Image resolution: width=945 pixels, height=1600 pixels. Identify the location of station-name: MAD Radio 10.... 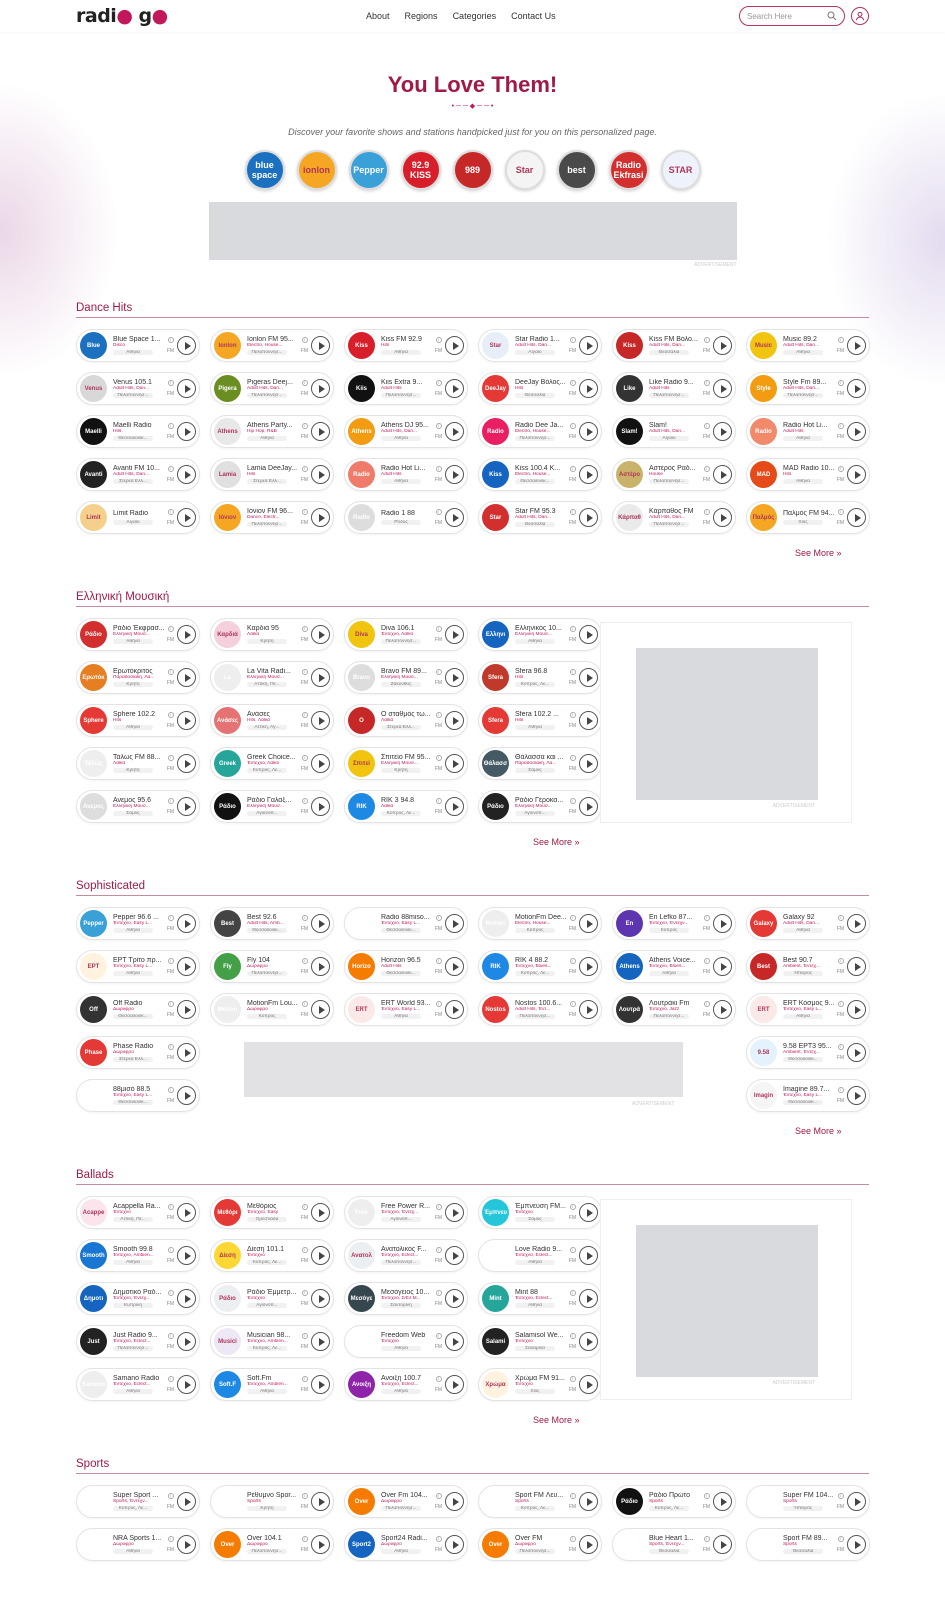
(810, 468).